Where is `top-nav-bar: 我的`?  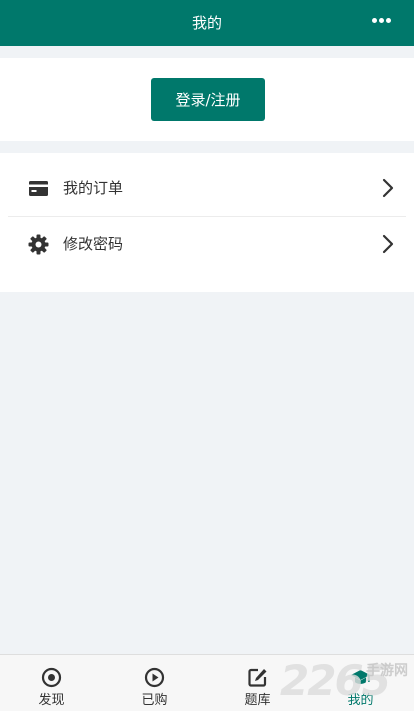 top-nav-bar: 我的 is located at coordinates (207, 23).